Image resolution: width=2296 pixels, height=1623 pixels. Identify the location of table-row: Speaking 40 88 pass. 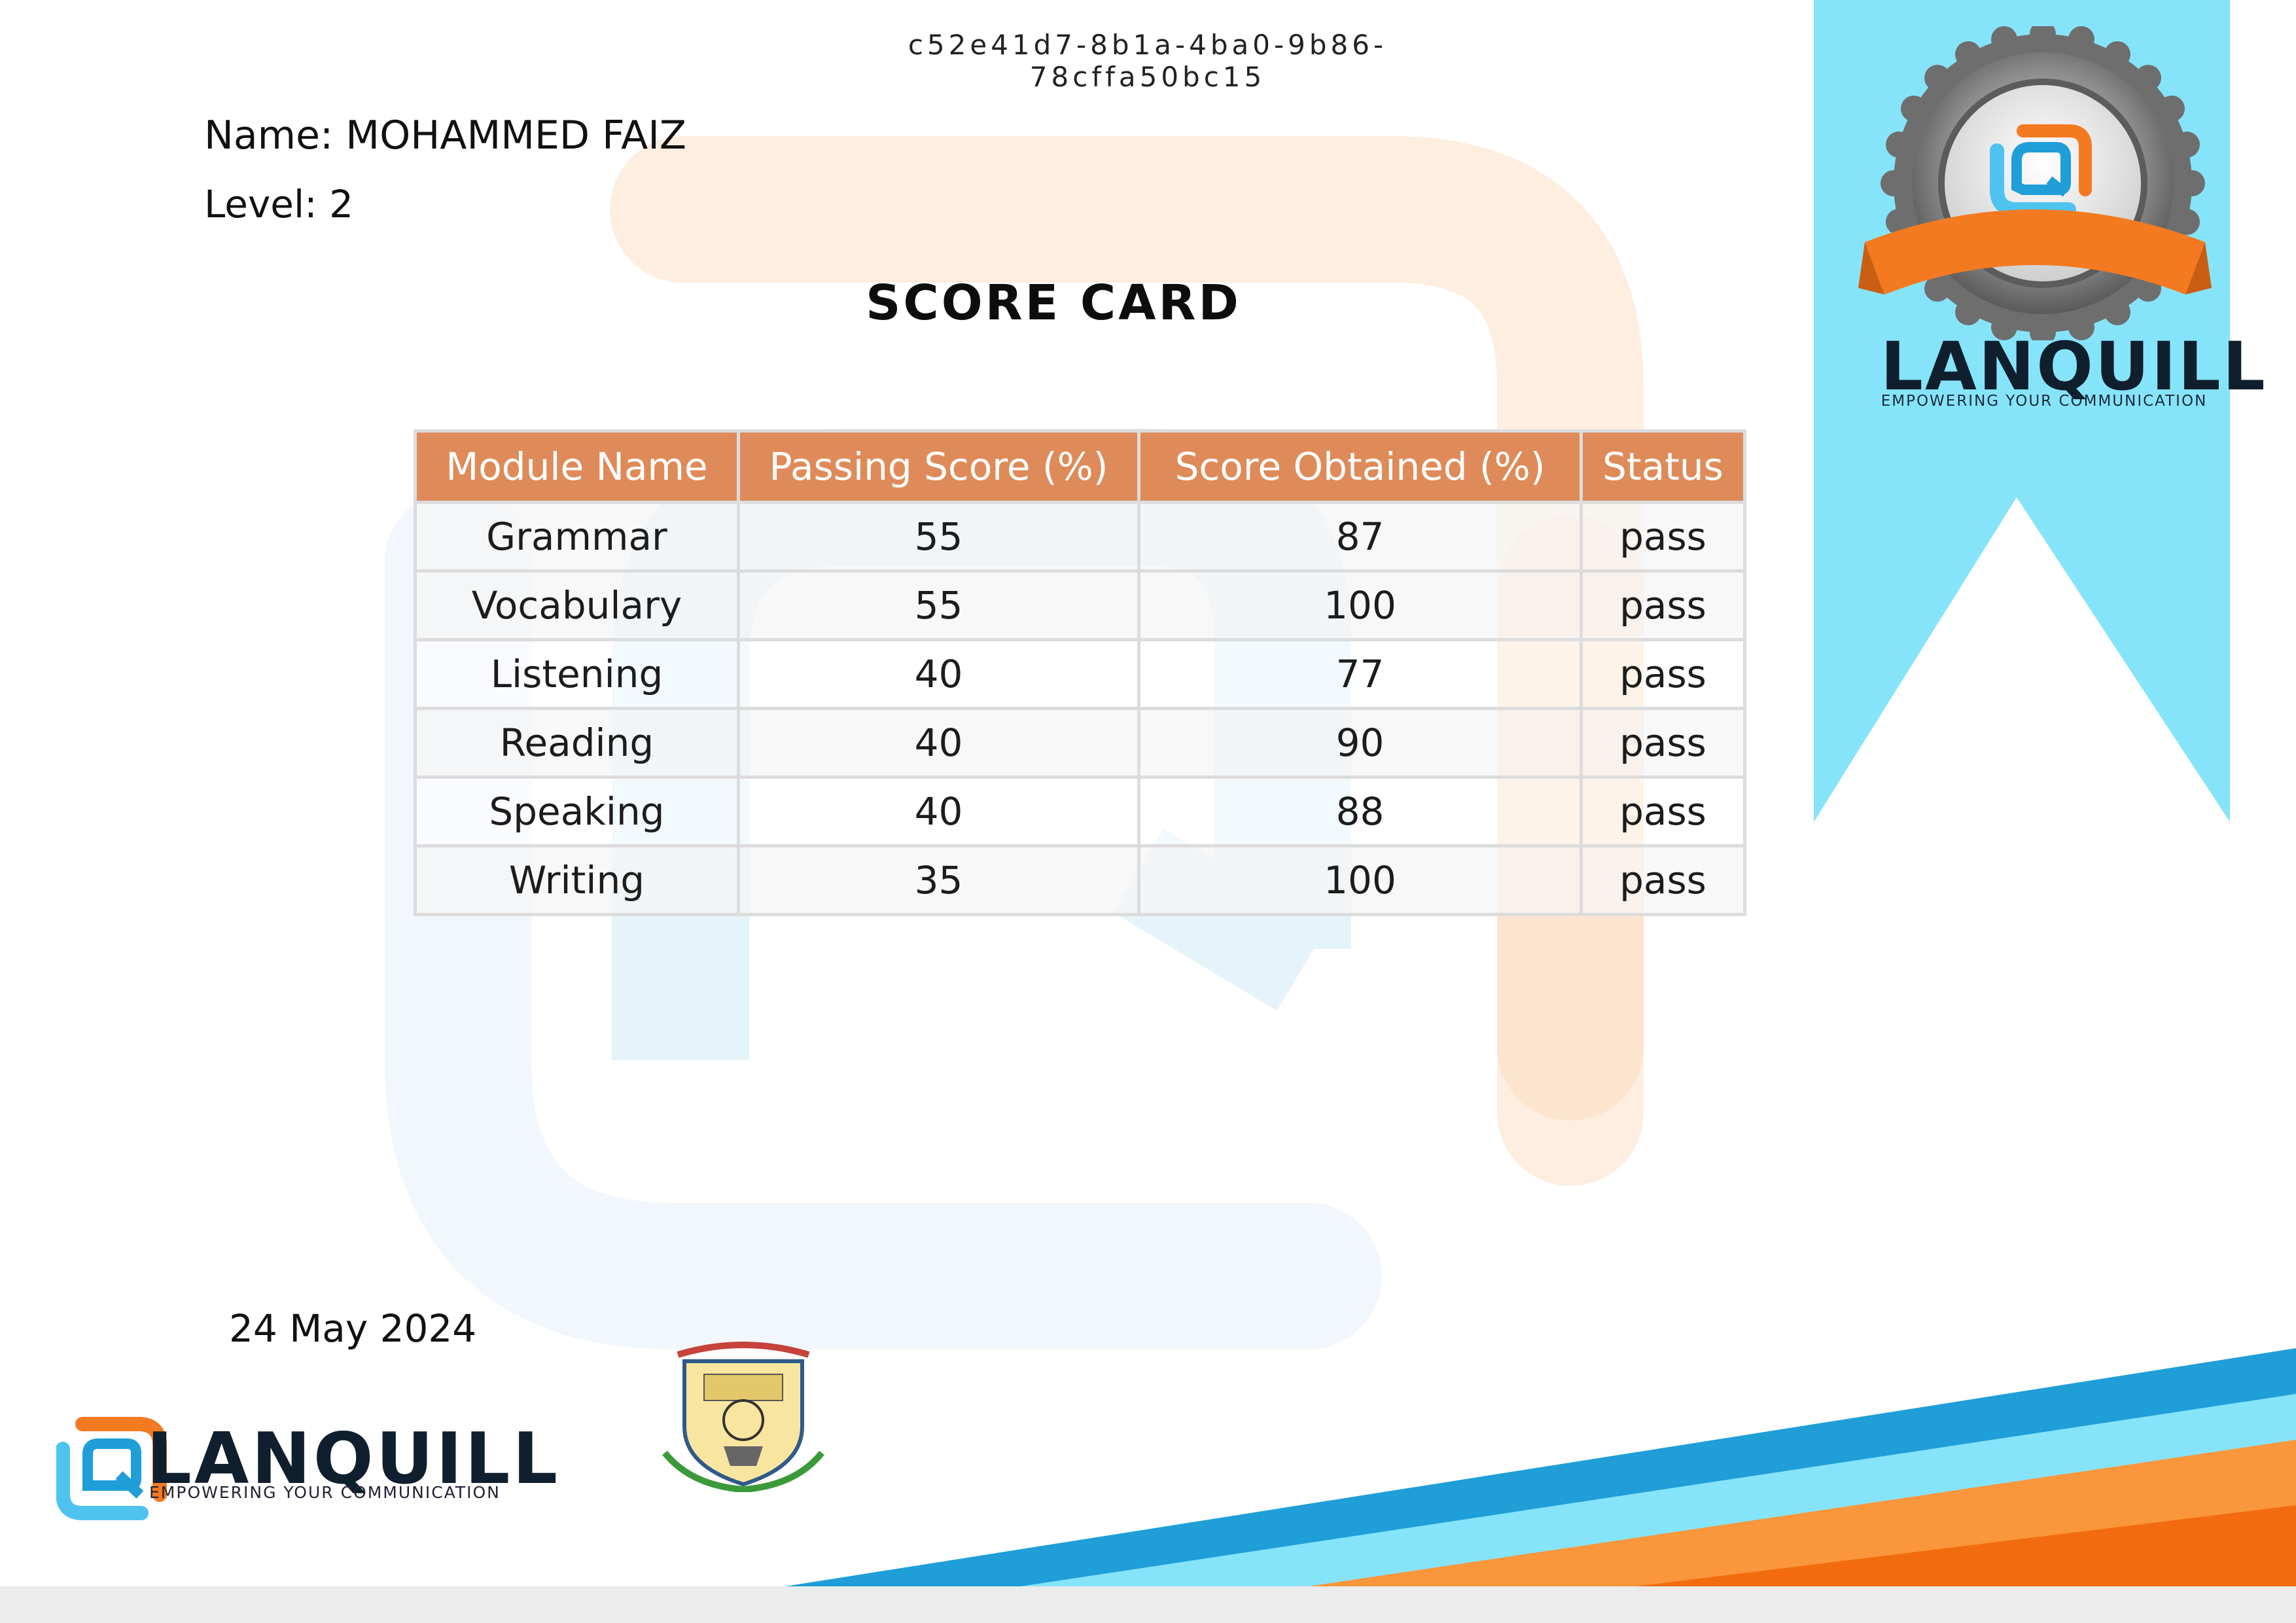
(1080, 811).